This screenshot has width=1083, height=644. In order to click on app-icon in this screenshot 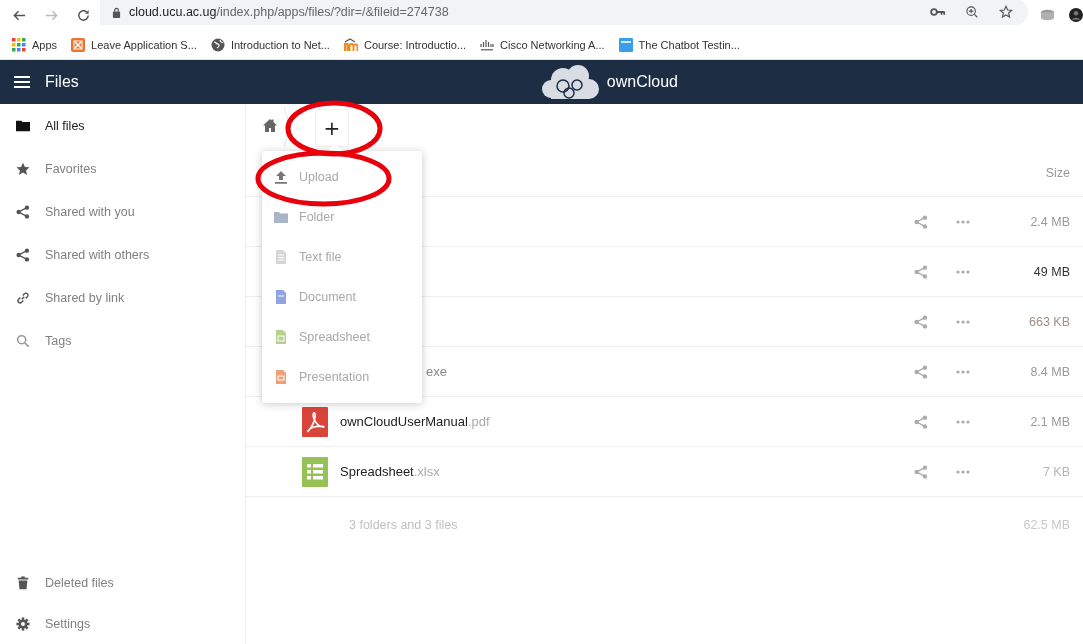, I will do `click(78, 44)`.